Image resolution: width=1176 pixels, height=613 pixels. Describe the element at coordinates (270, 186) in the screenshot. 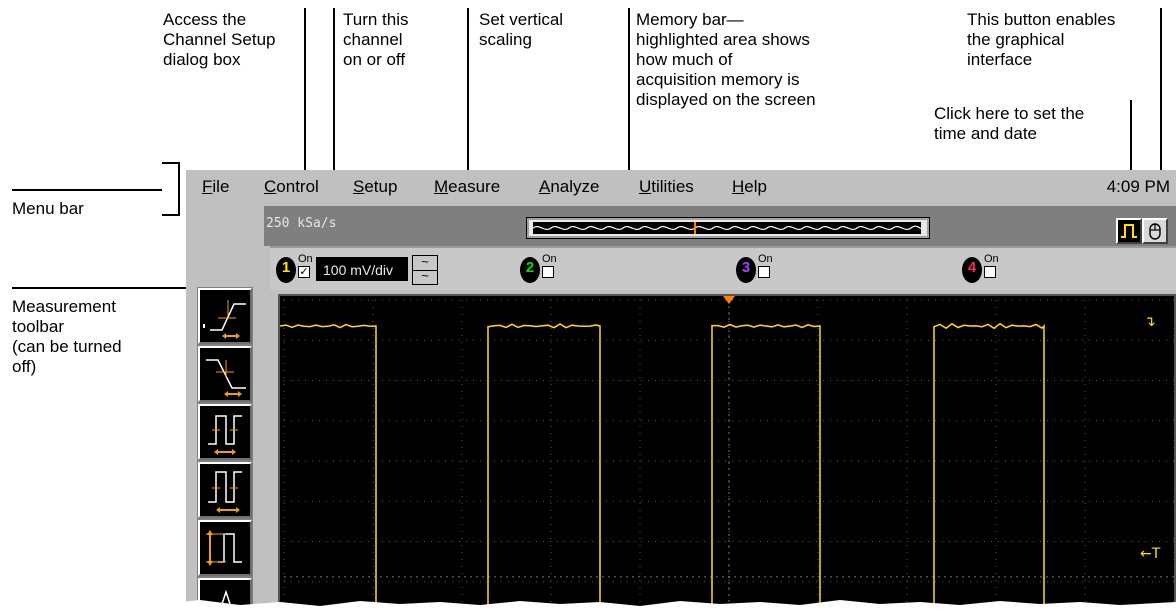

I see `menu-control-accelerator: C` at that location.